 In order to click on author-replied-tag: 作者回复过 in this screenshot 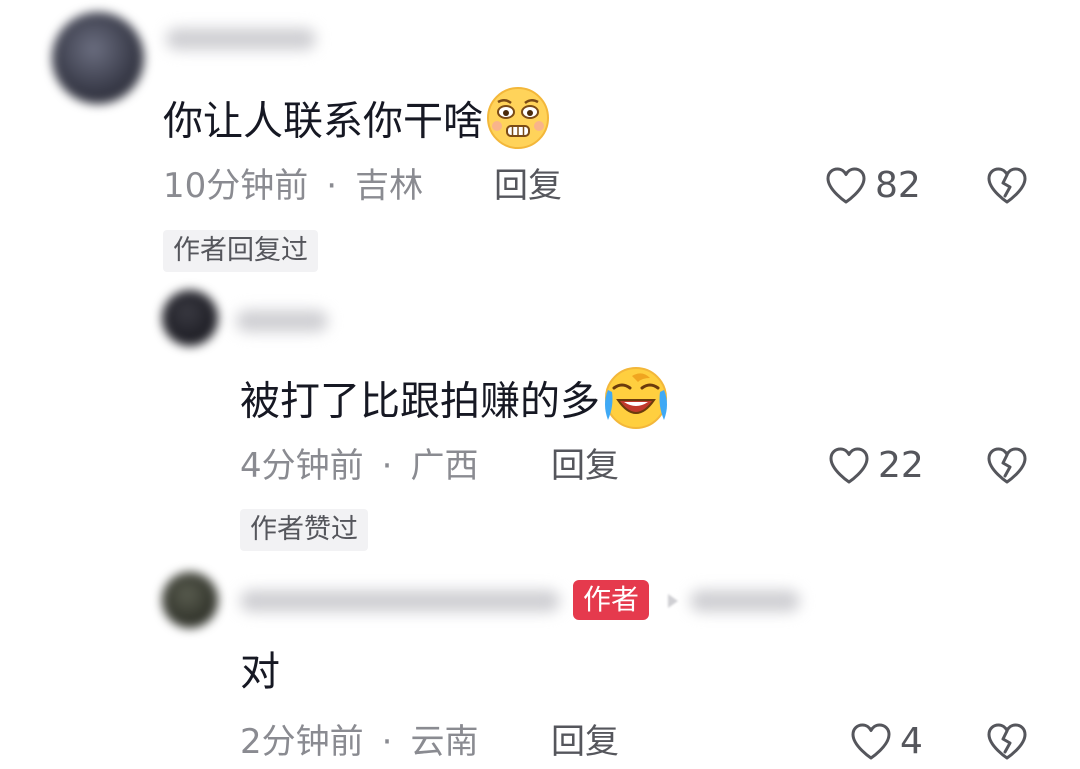, I will do `click(240, 251)`.